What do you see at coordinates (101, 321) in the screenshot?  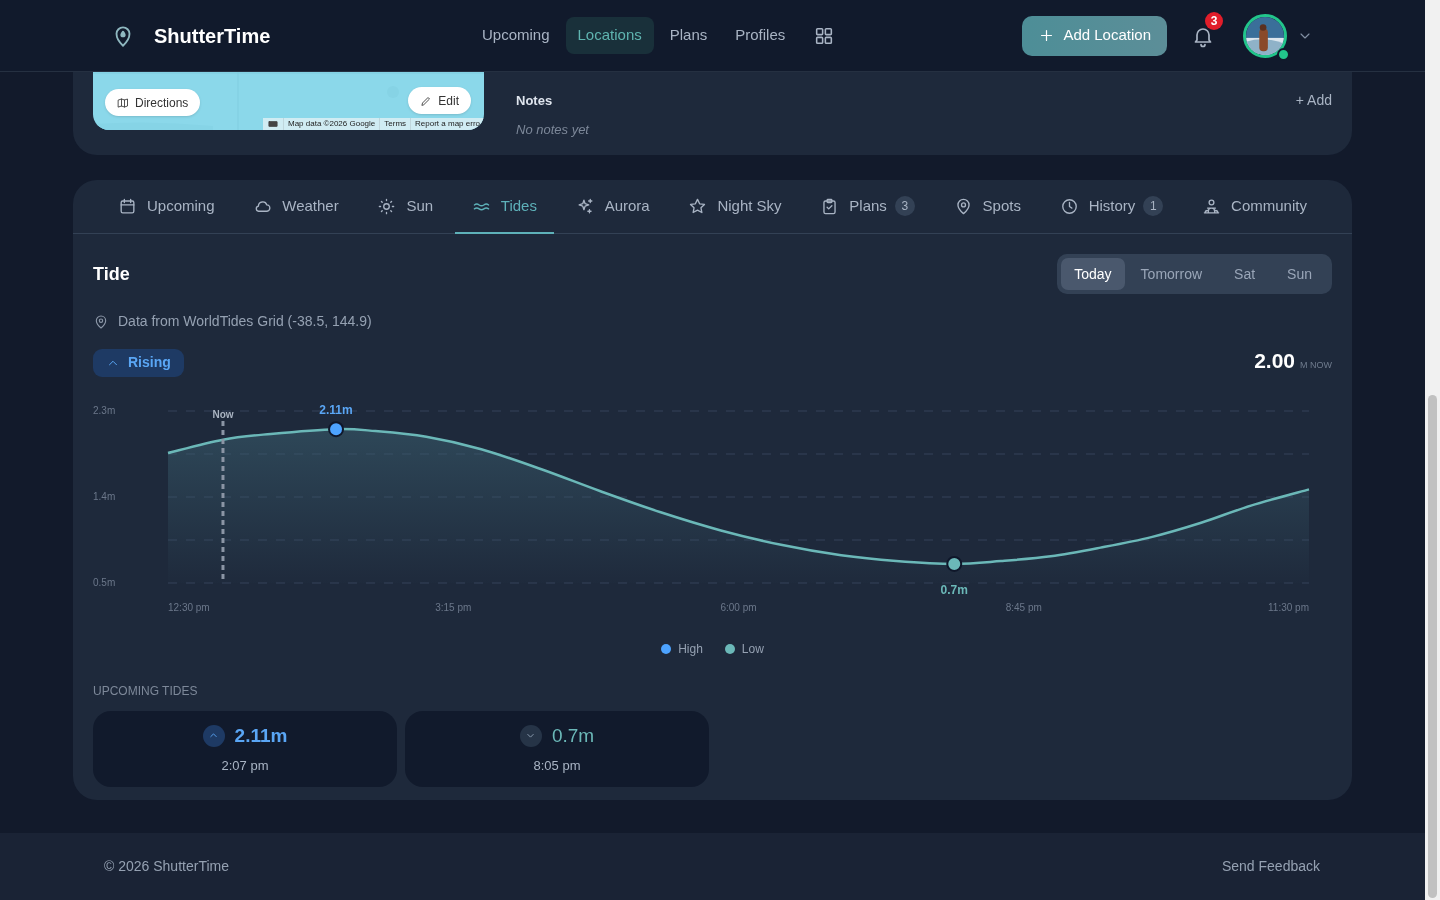 I see `location-pin-icon` at bounding box center [101, 321].